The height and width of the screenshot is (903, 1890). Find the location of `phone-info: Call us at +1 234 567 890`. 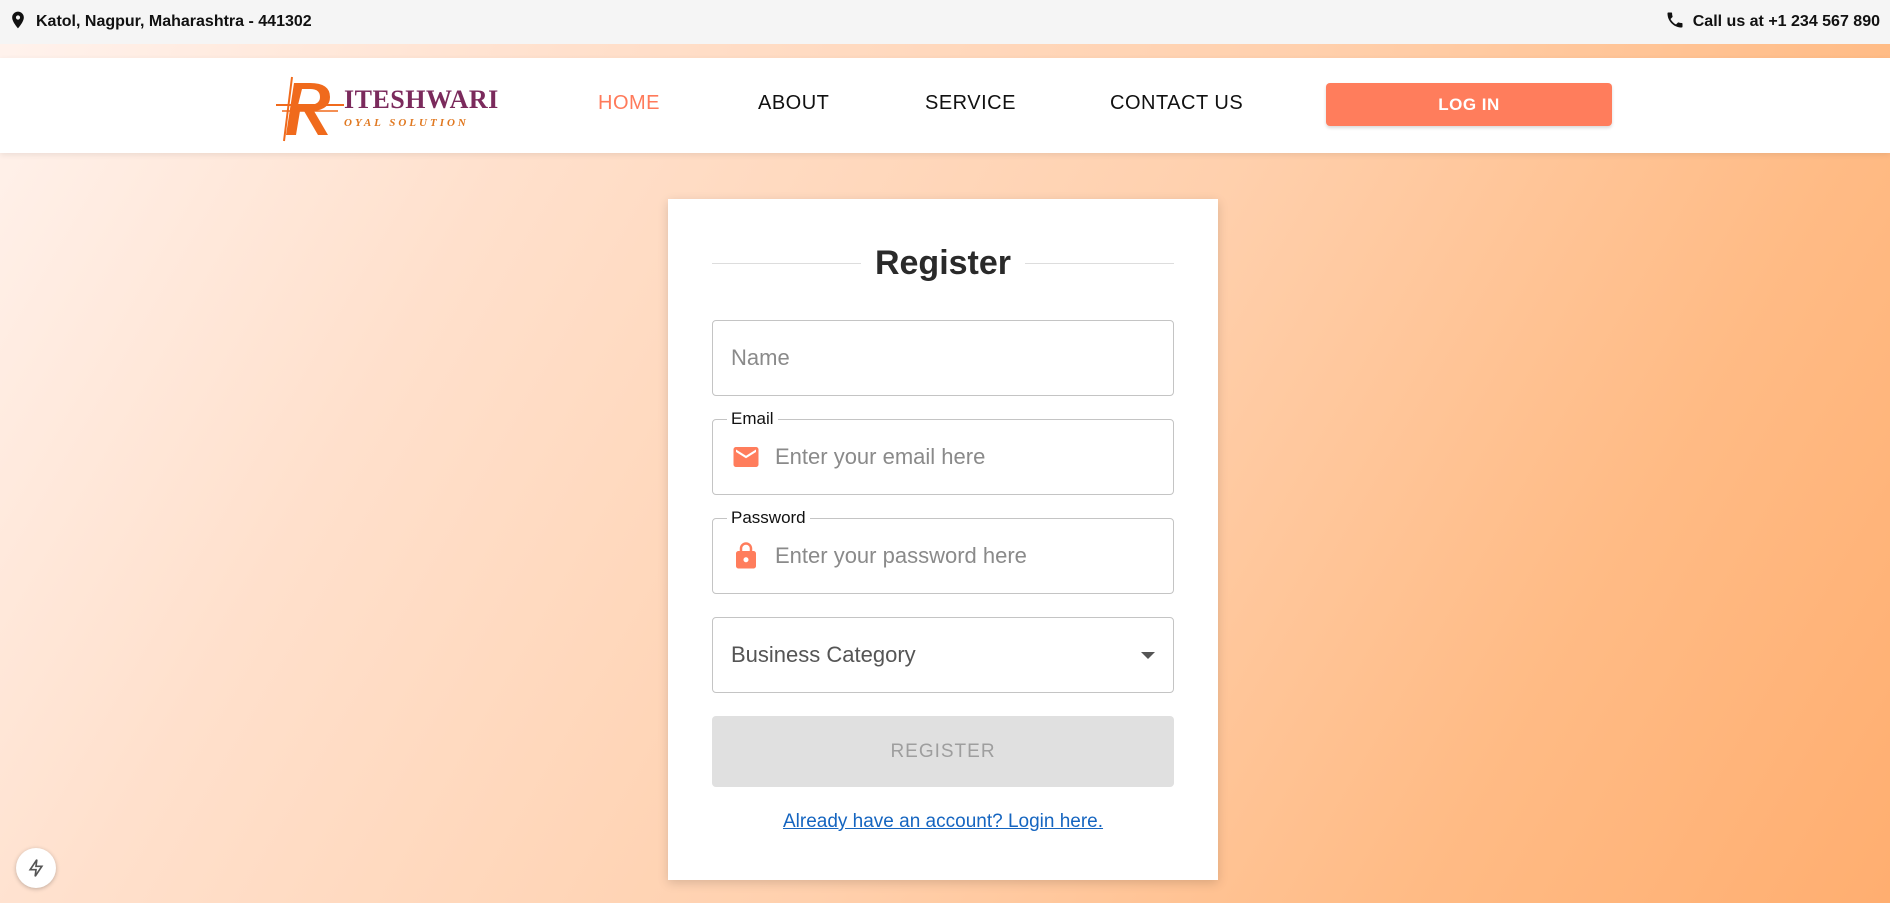

phone-info: Call us at +1 234 567 890 is located at coordinates (1772, 22).